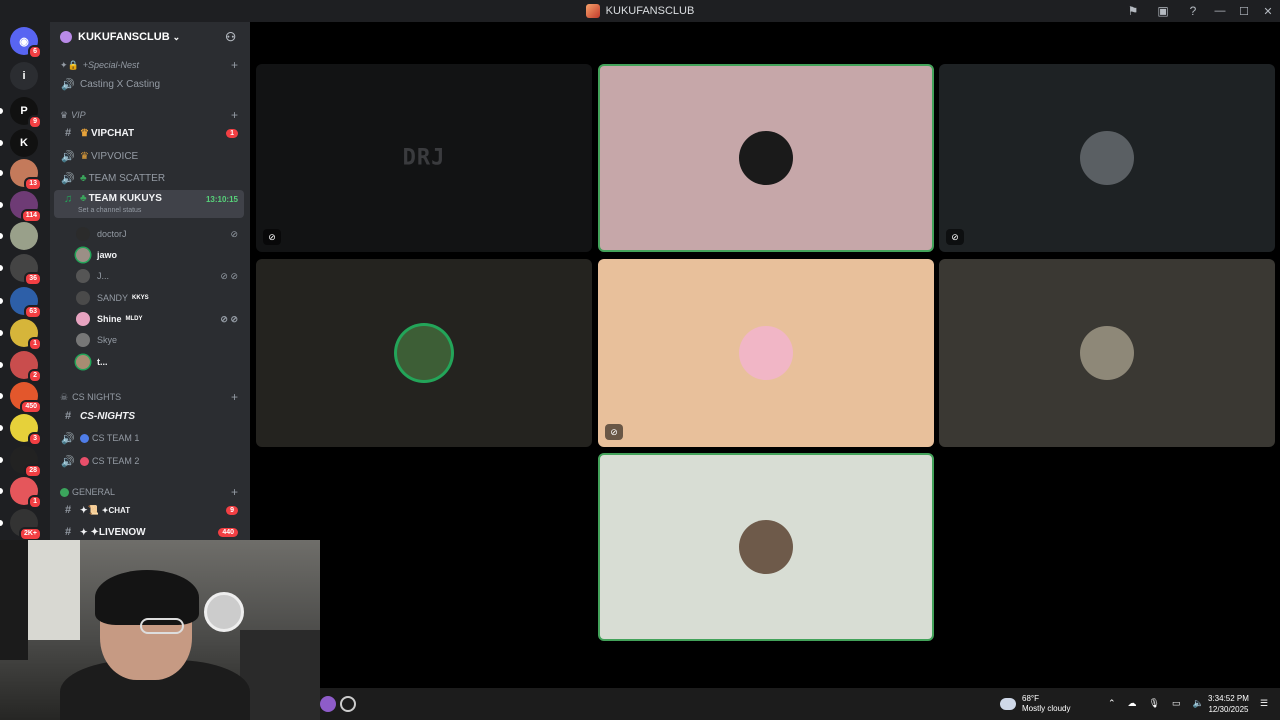 Image resolution: width=1280 pixels, height=720 pixels. What do you see at coordinates (26, 367) in the screenshot?
I see `server-icon-server-9: 2` at bounding box center [26, 367].